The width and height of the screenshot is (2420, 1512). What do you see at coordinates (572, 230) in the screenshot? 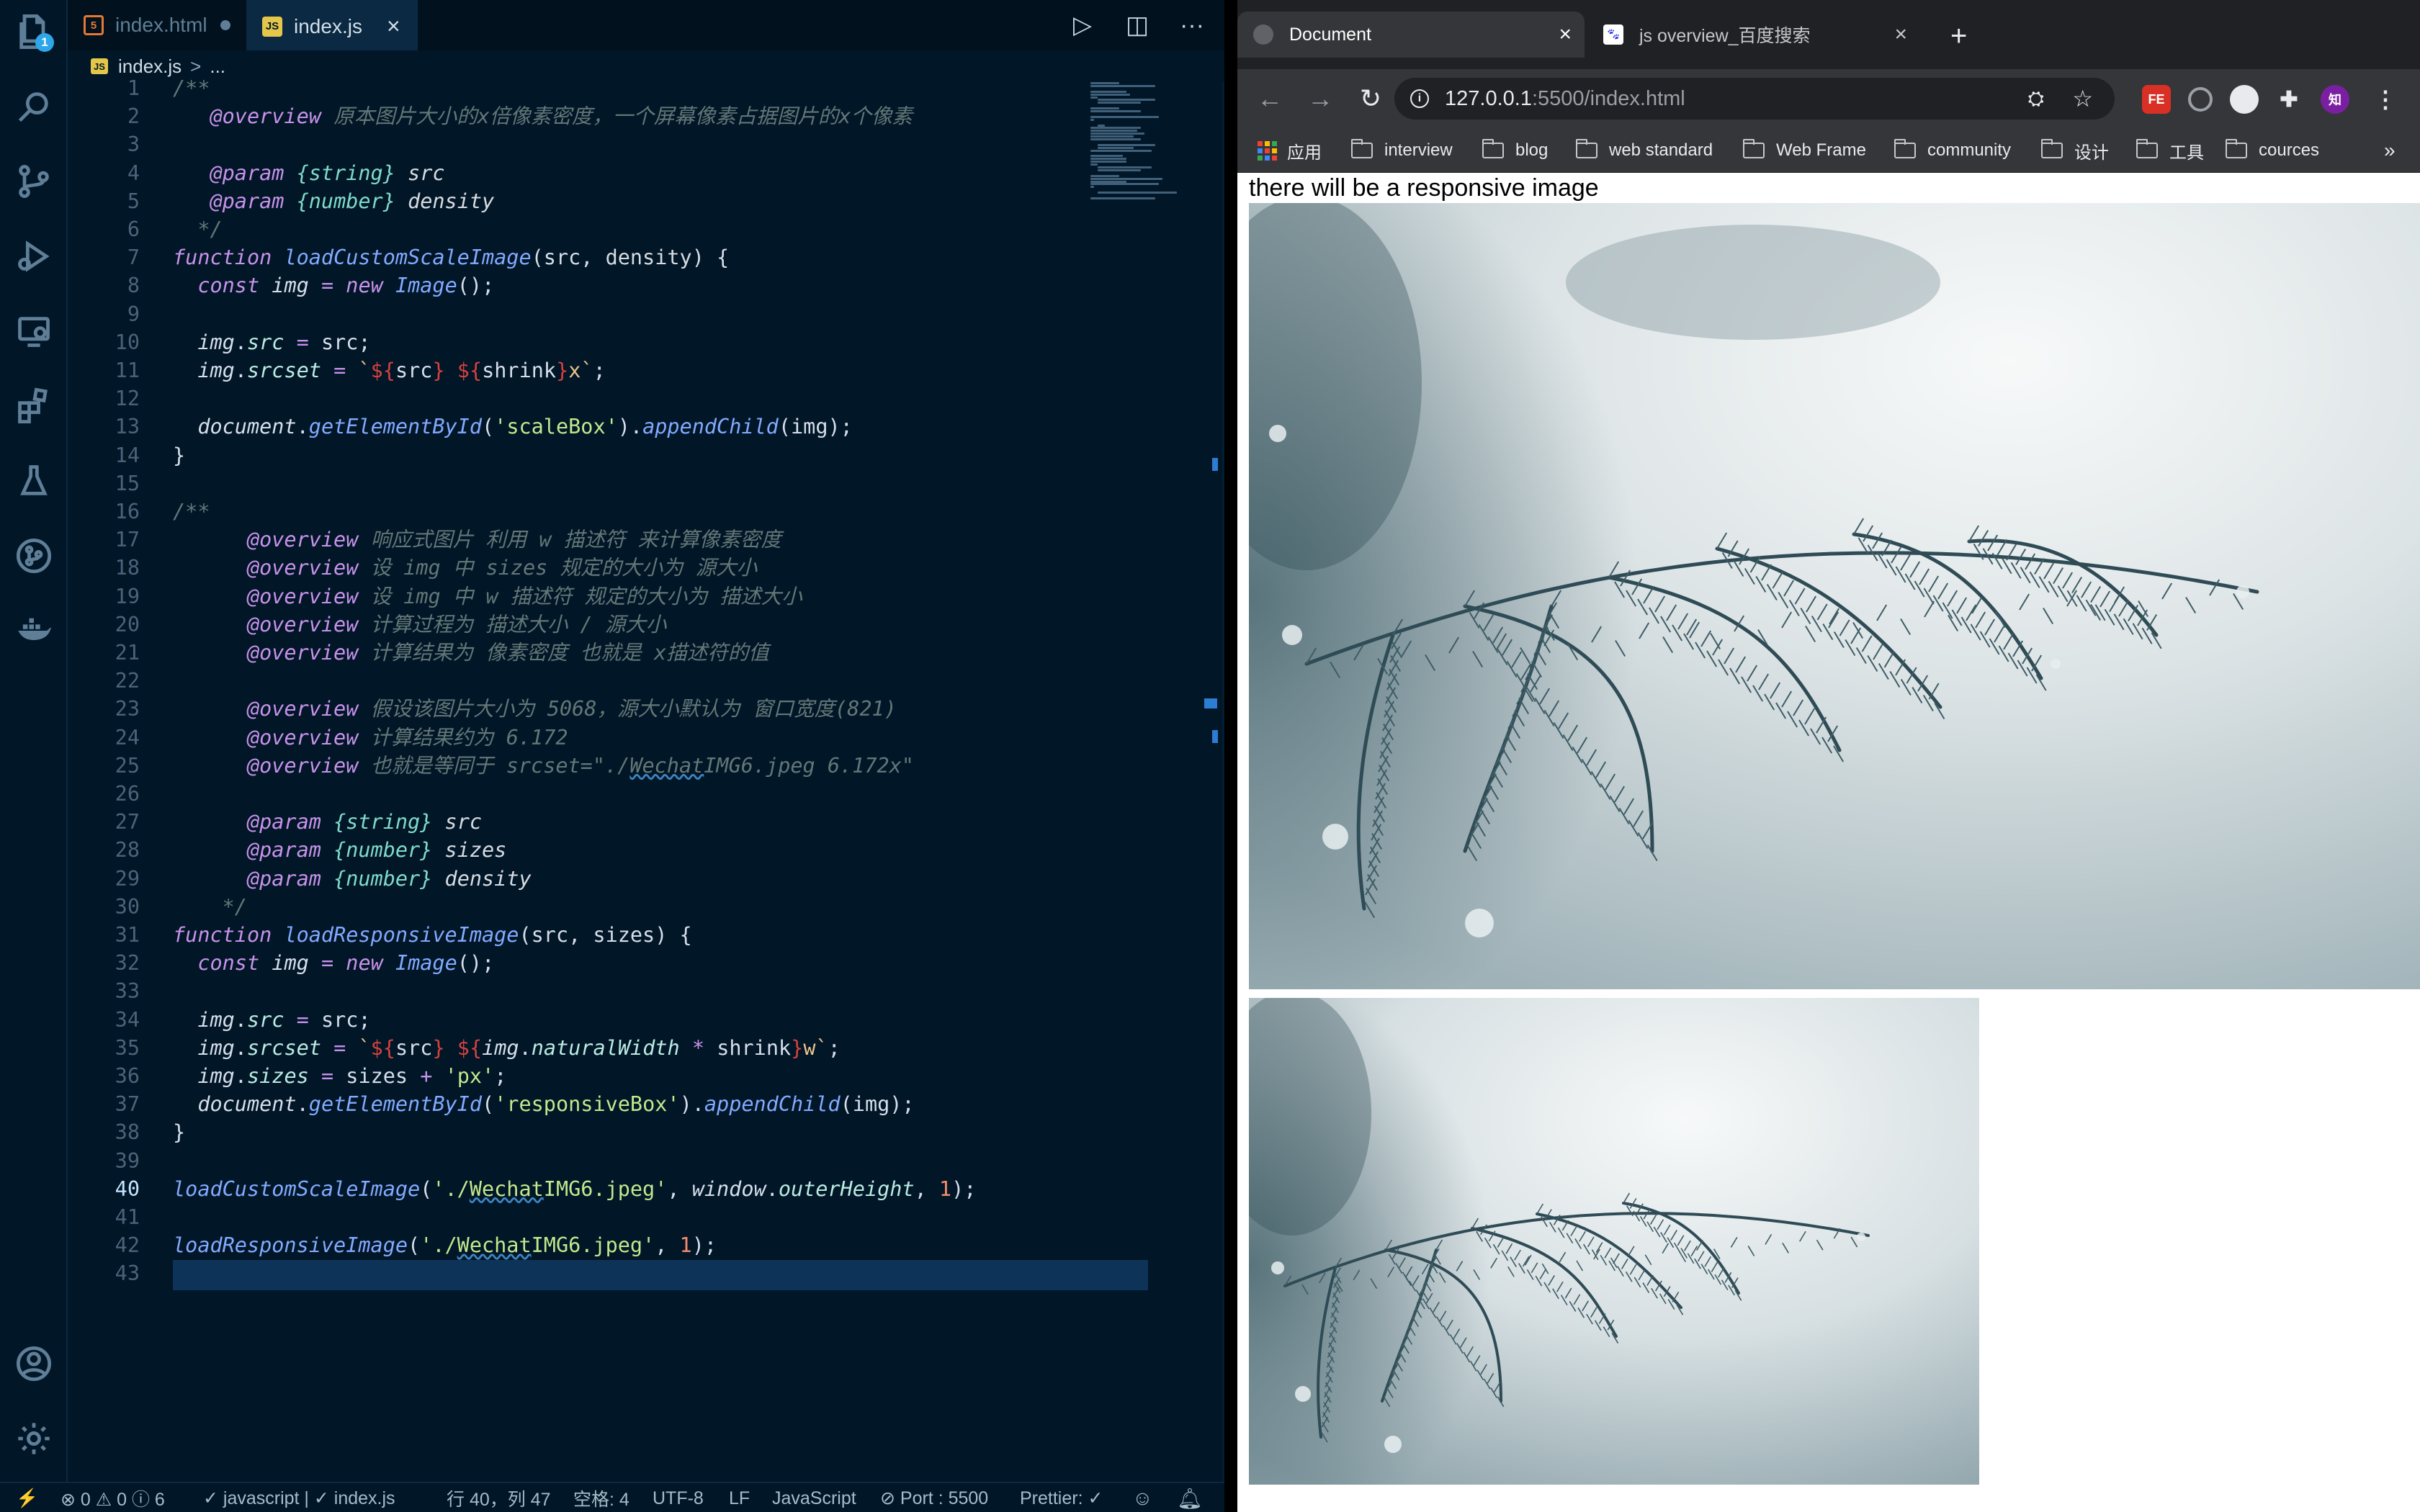
I see `code-line: 6 */` at bounding box center [572, 230].